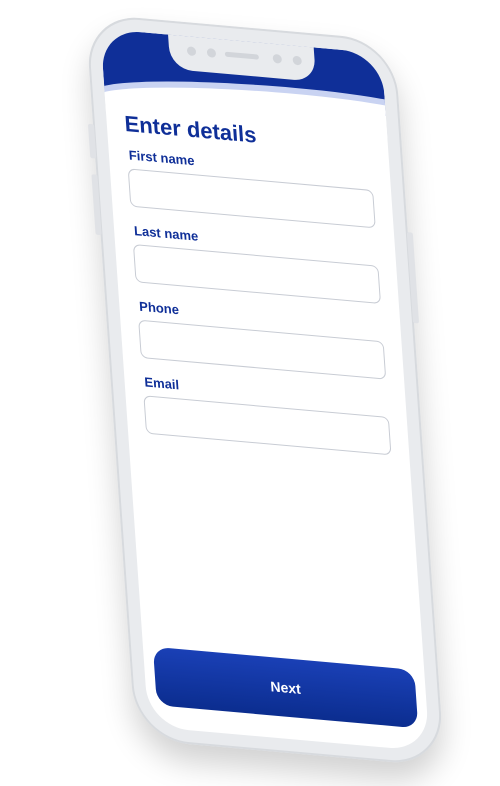 Image resolution: width=500 pixels, height=786 pixels. Describe the element at coordinates (251, 188) in the screenshot. I see `field-first-name: First name` at that location.